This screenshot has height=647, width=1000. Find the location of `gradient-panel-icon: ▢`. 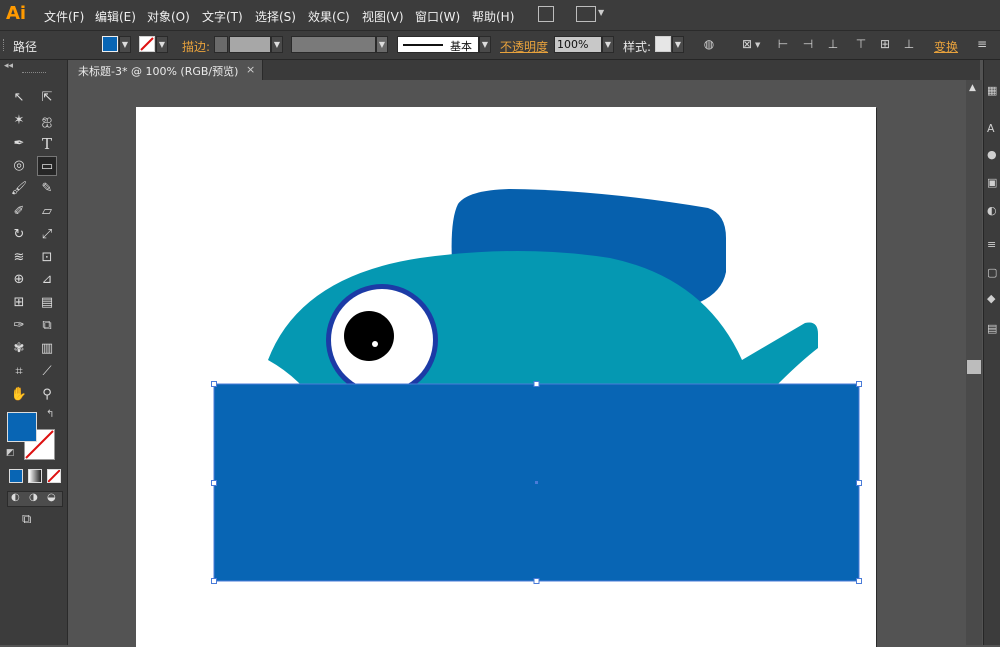

gradient-panel-icon: ▢ is located at coordinates (992, 272).